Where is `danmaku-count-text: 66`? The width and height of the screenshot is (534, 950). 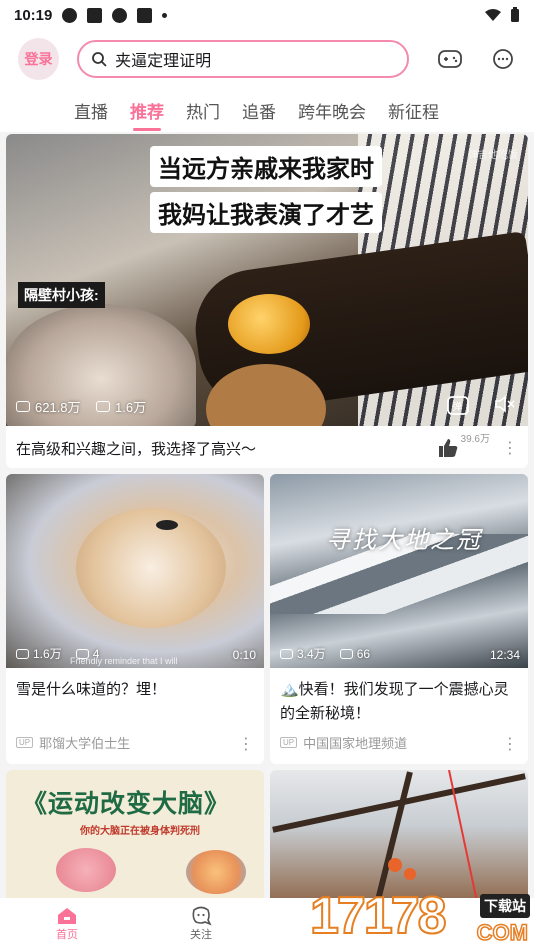
danmaku-count-text: 66 is located at coordinates (363, 653).